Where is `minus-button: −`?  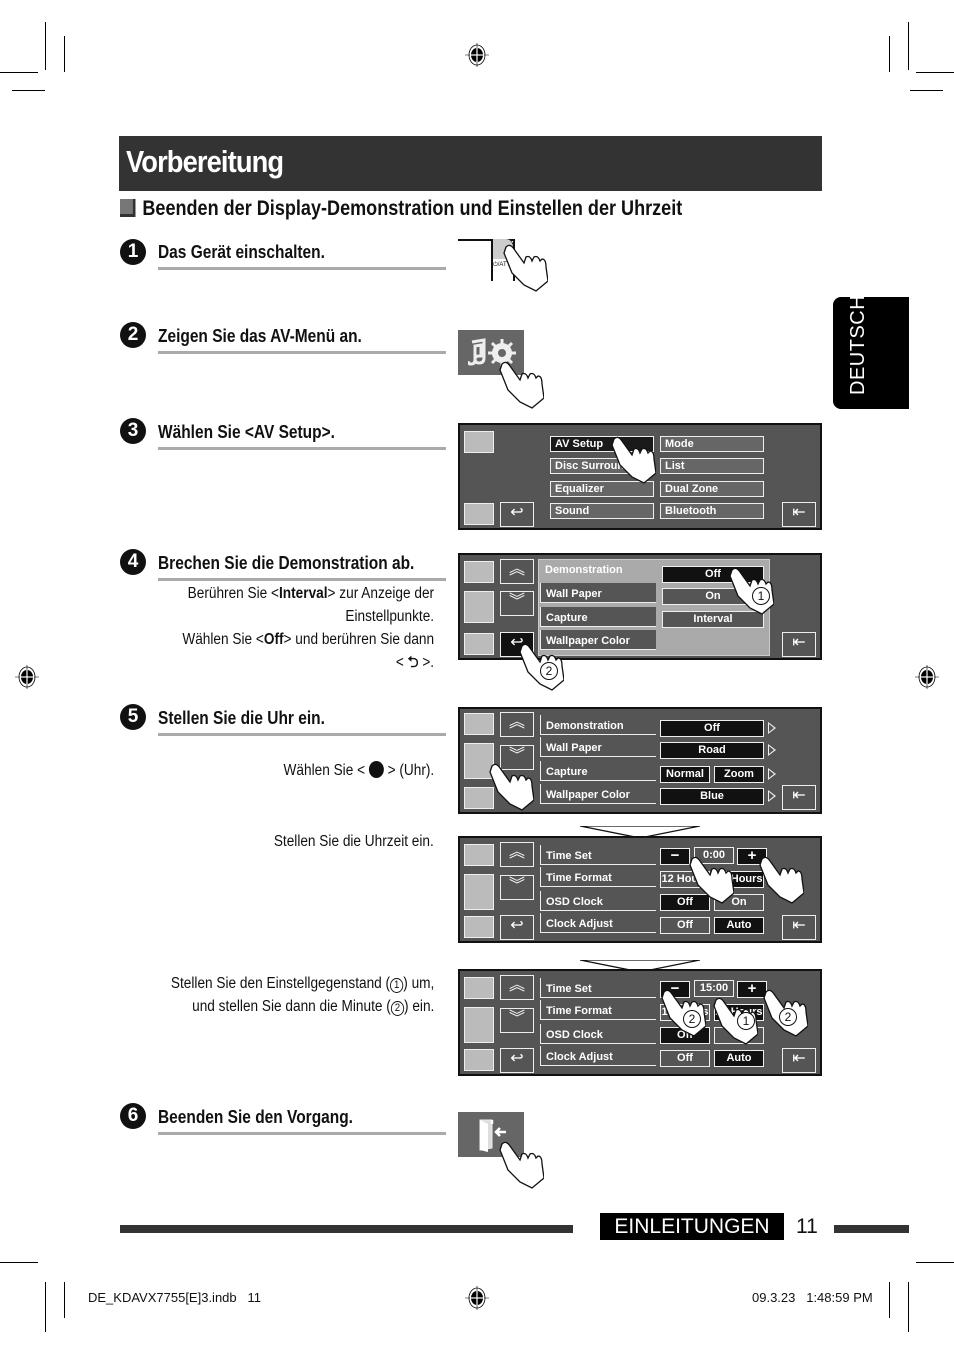 minus-button: − is located at coordinates (675, 856).